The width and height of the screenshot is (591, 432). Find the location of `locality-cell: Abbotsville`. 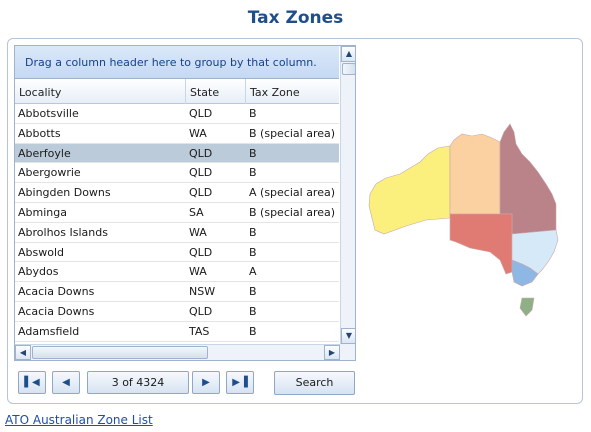

locality-cell: Abbotsville is located at coordinates (48, 113).